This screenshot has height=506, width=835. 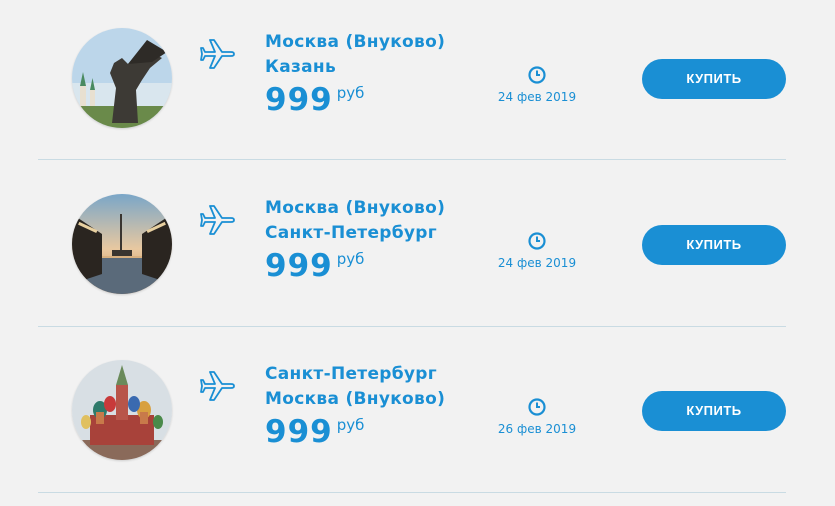 What do you see at coordinates (355, 55) in the screenshot?
I see `route: Москва (Внуково) Казань` at bounding box center [355, 55].